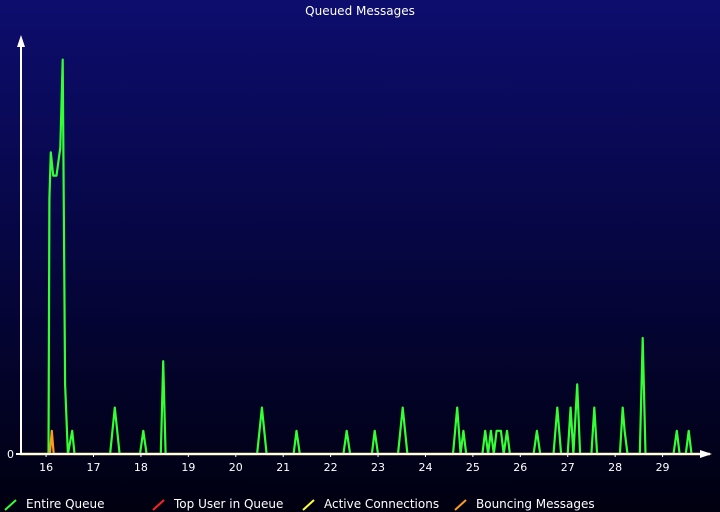  Describe the element at coordinates (365, 442) in the screenshot. I see `series-line-bouncing-messages` at that location.